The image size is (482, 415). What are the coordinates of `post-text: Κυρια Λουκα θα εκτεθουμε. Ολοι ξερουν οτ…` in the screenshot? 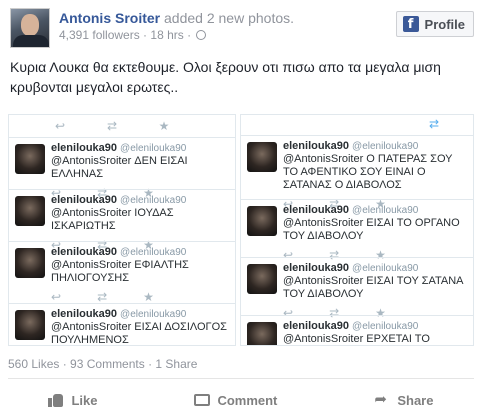 It's located at (225, 77).